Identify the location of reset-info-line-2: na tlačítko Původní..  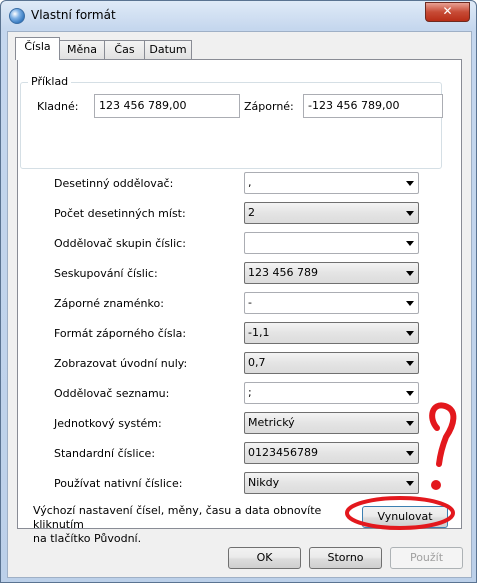
(87, 538).